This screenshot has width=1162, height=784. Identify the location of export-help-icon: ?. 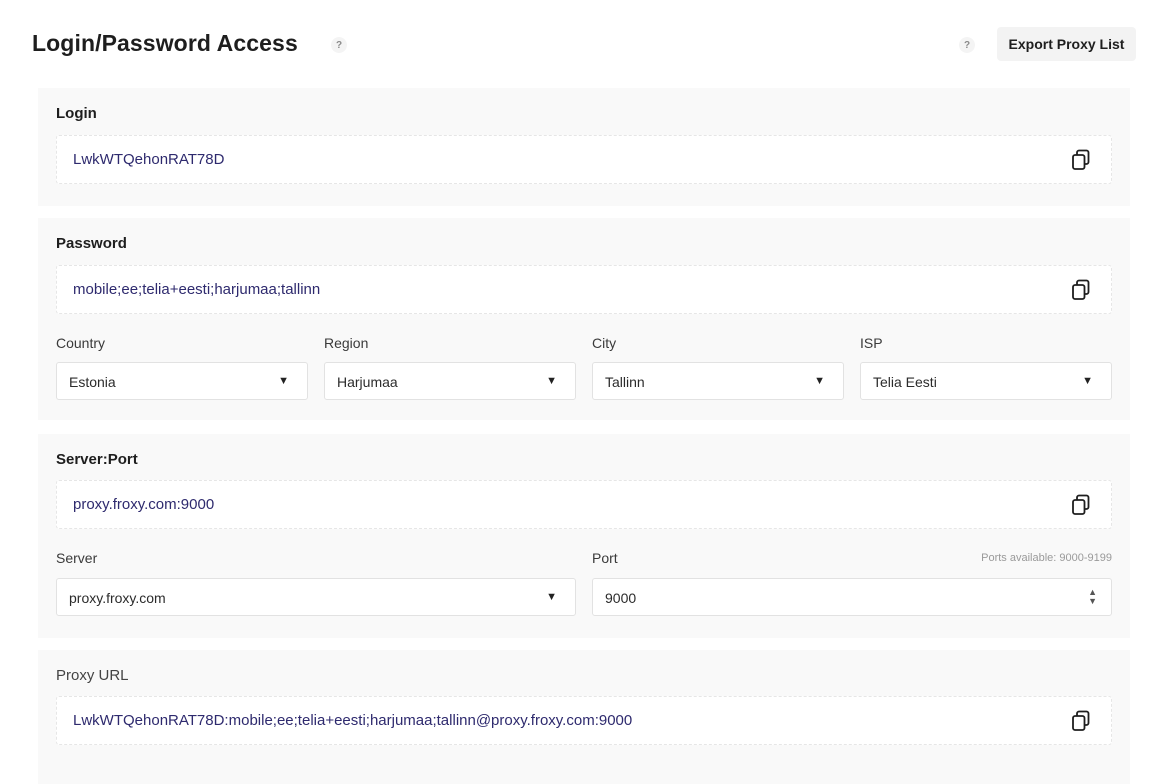
(967, 45).